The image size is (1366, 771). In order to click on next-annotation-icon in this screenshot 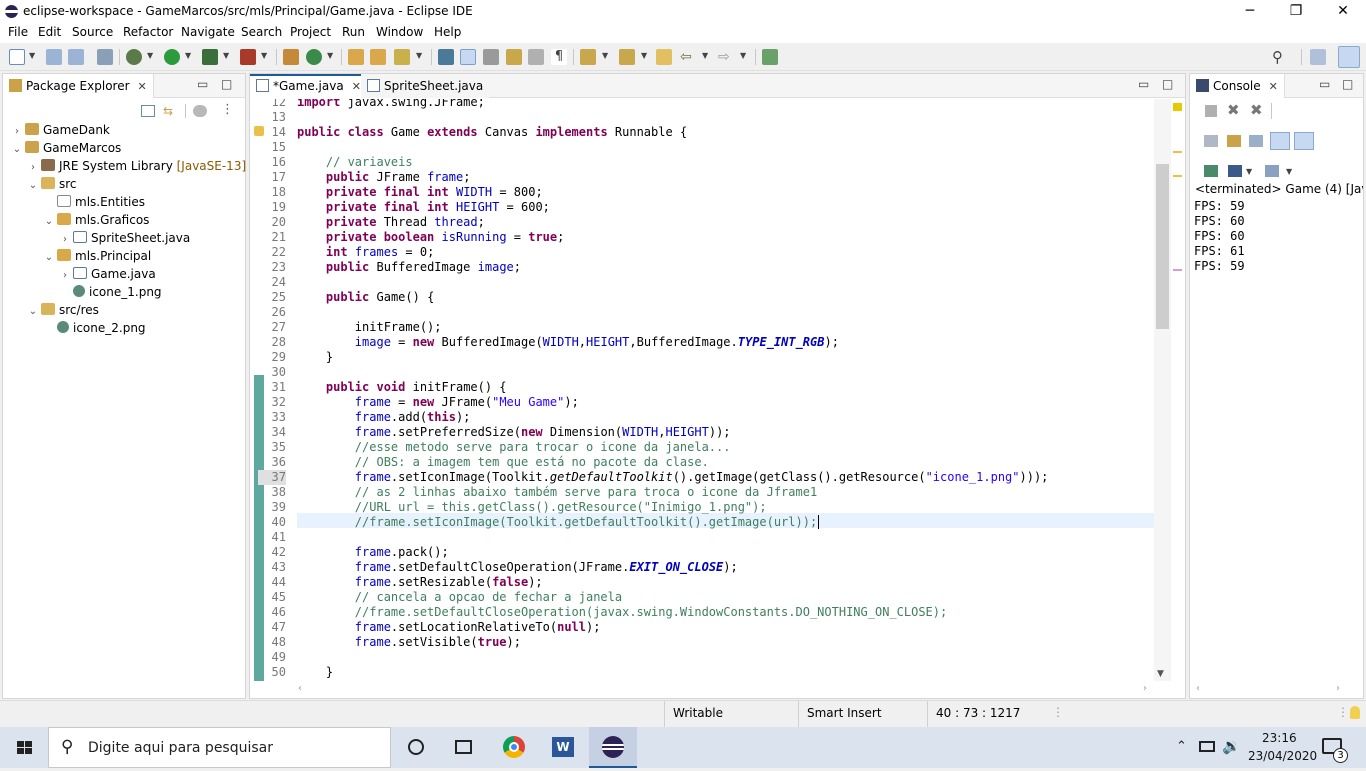, I will do `click(588, 57)`.